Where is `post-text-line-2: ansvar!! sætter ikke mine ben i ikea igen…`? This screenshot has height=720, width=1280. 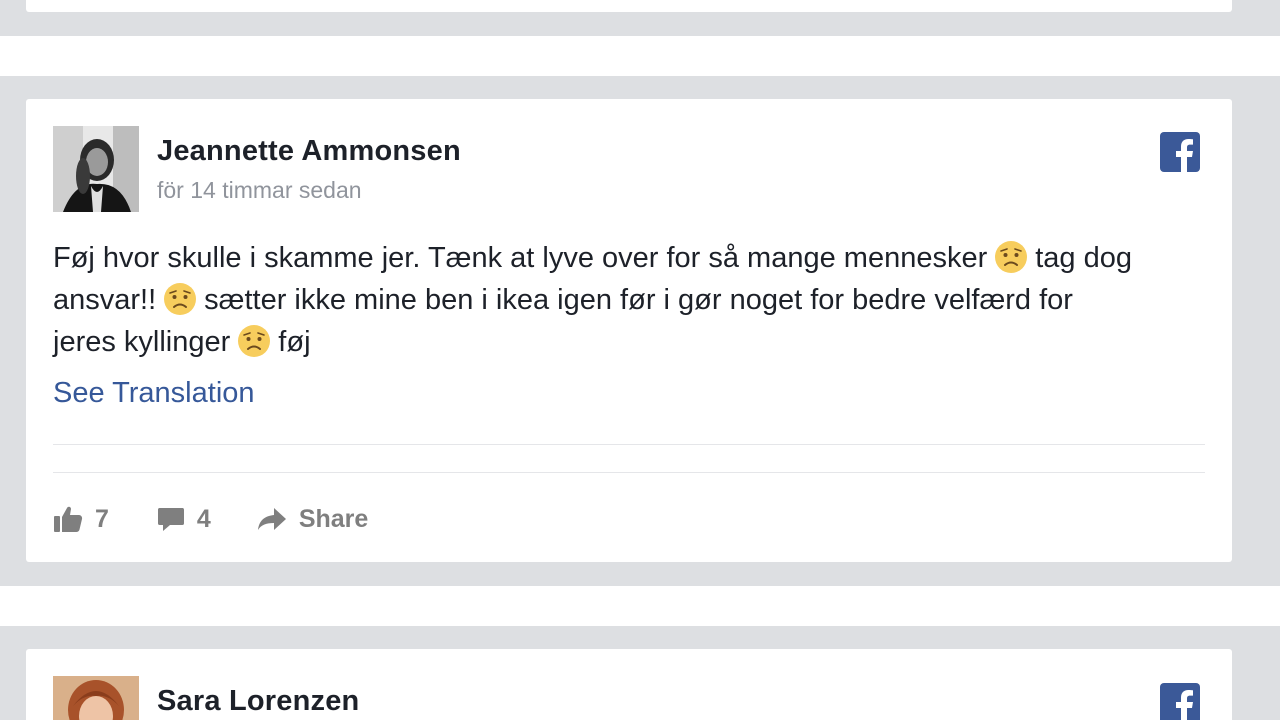
post-text-line-2: ansvar!! sætter ikke mine ben i ikea igen… is located at coordinates (638, 300).